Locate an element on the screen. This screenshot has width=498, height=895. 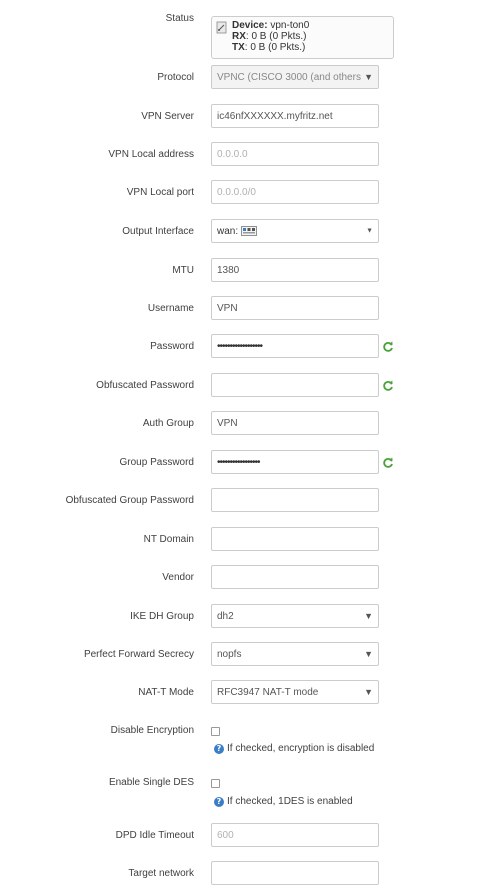
target-network-input is located at coordinates (295, 873).